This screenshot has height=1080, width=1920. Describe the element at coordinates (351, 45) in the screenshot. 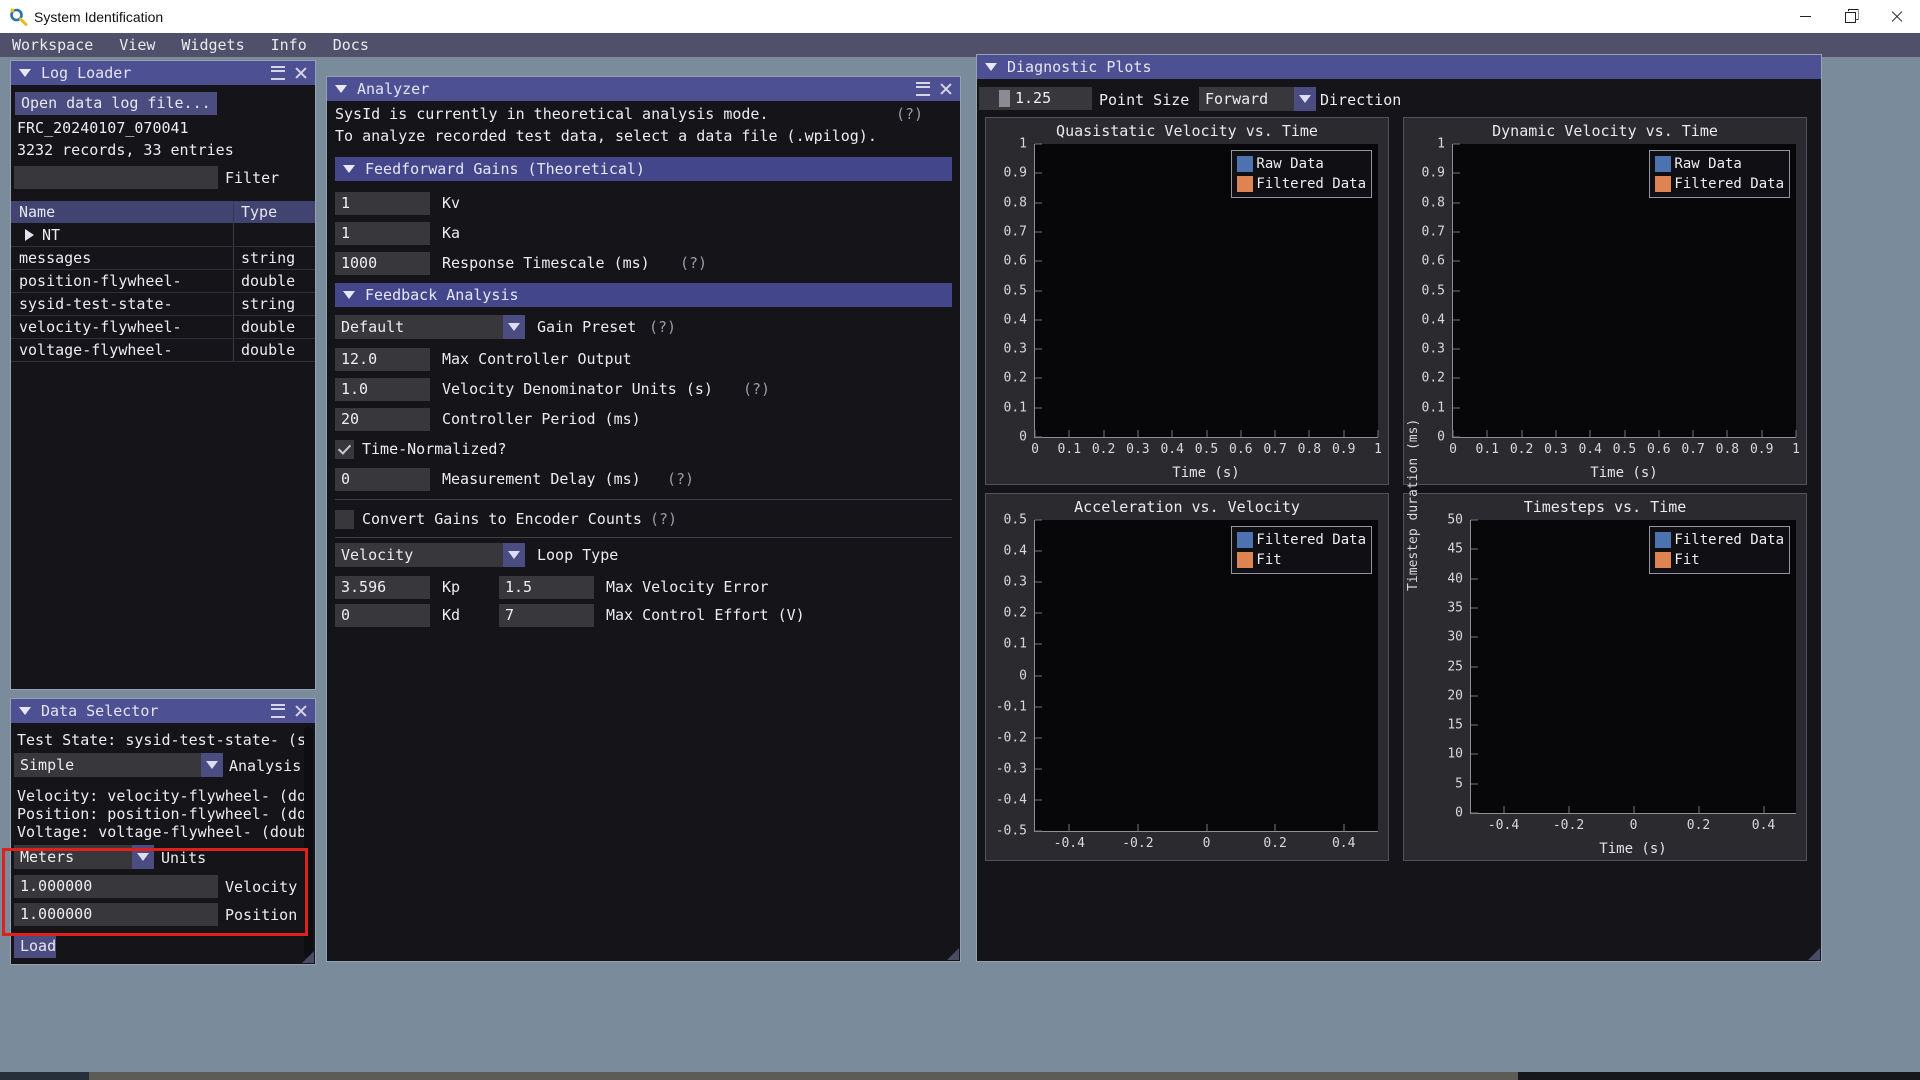

I see `menu-docs: Docs` at that location.